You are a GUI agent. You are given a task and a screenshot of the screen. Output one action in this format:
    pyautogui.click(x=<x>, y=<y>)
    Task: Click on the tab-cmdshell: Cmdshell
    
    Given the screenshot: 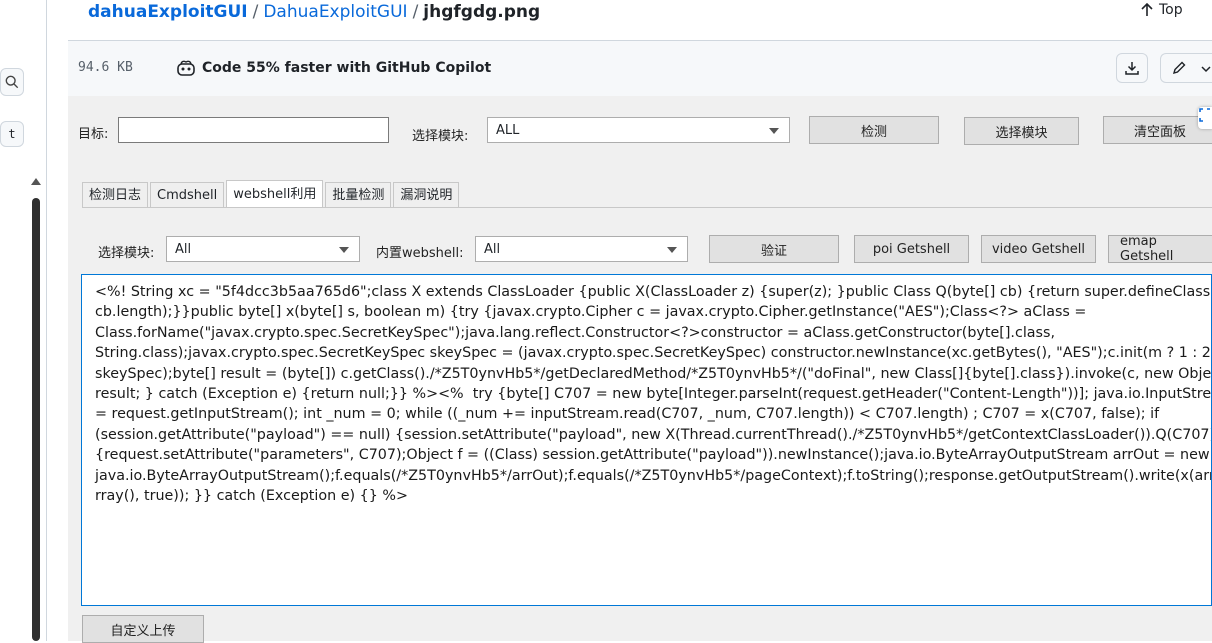 What is the action you would take?
    pyautogui.click(x=187, y=195)
    